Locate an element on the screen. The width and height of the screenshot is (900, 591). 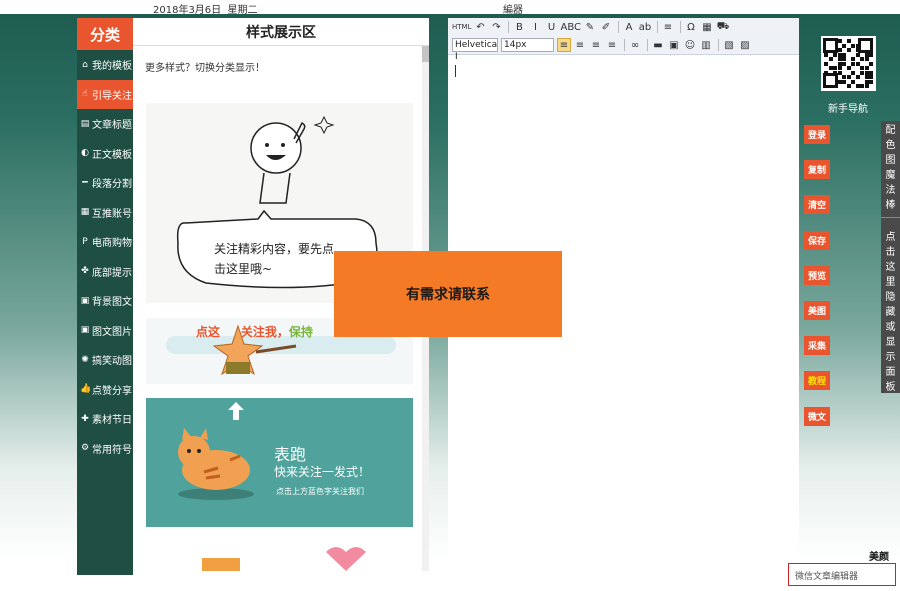
top-bar: 2018年3月6日 星期二 編器 is located at coordinates (450, 8).